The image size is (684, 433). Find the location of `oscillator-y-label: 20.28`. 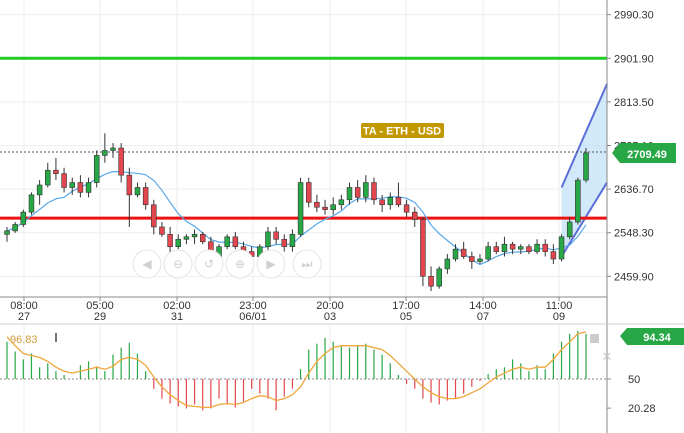

oscillator-y-label: 20.28 is located at coordinates (642, 409).